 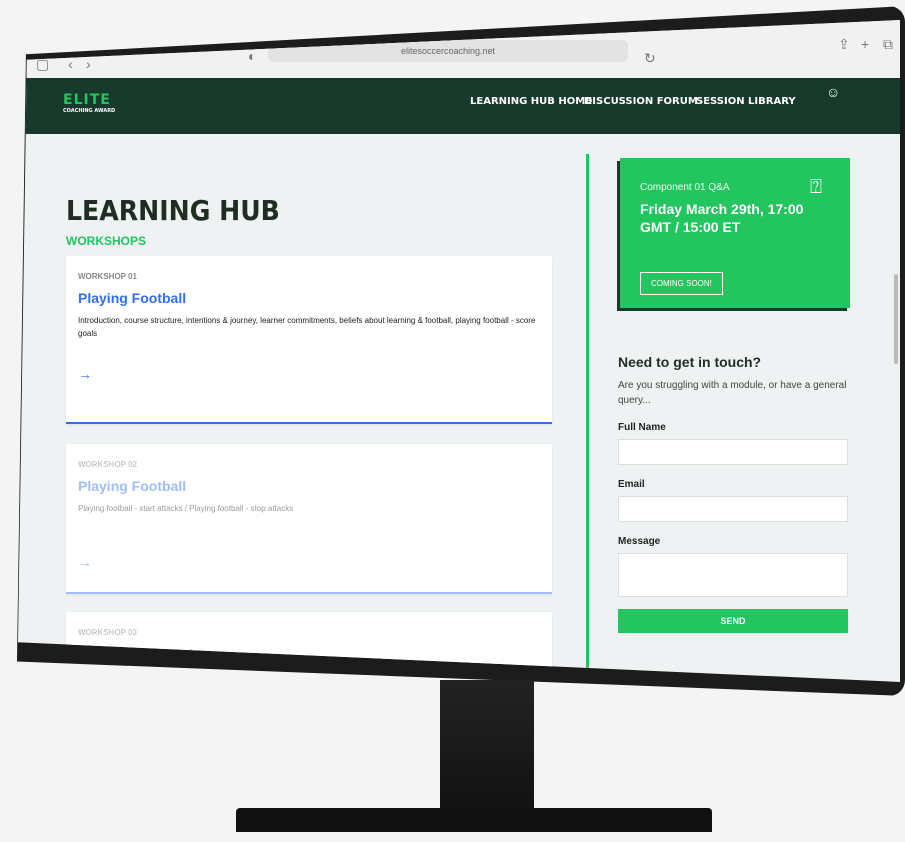 I want to click on site-logo: ELITE COACHING AWARD, so click(x=89, y=103).